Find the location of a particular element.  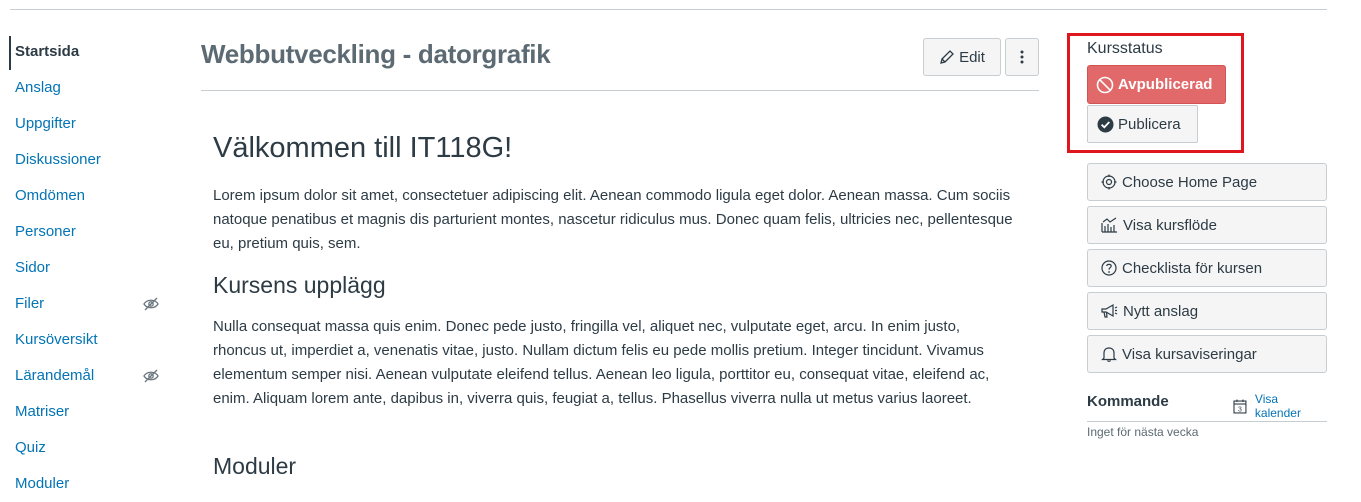

edit-button: Edit is located at coordinates (962, 57).